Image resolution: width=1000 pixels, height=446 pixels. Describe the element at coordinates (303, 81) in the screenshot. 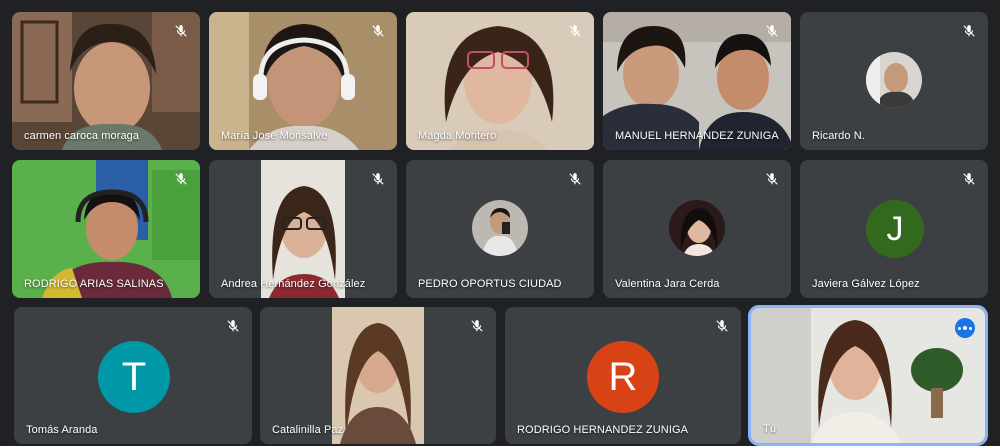

I see `participant-tile-maria-jose: María José Monsalve` at that location.